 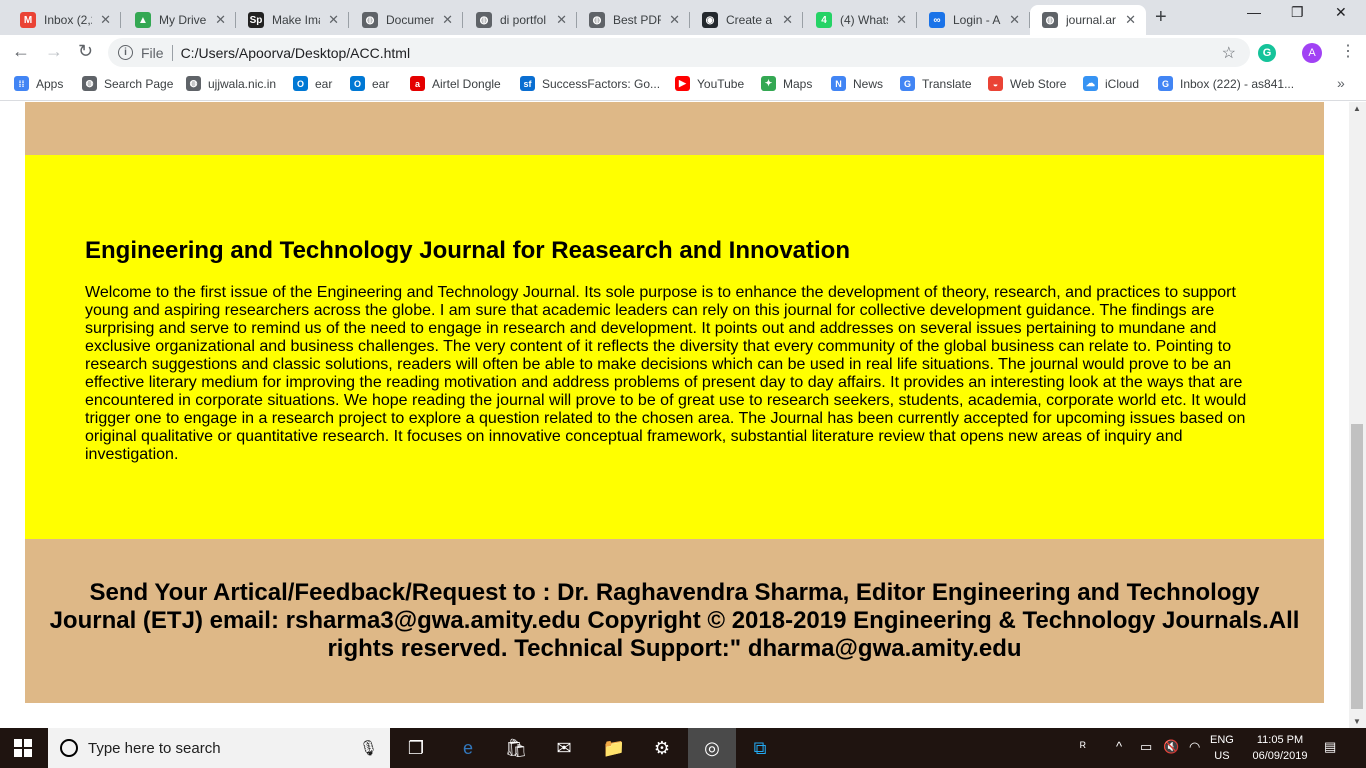 I want to click on task-view-icon: ❐, so click(x=416, y=748).